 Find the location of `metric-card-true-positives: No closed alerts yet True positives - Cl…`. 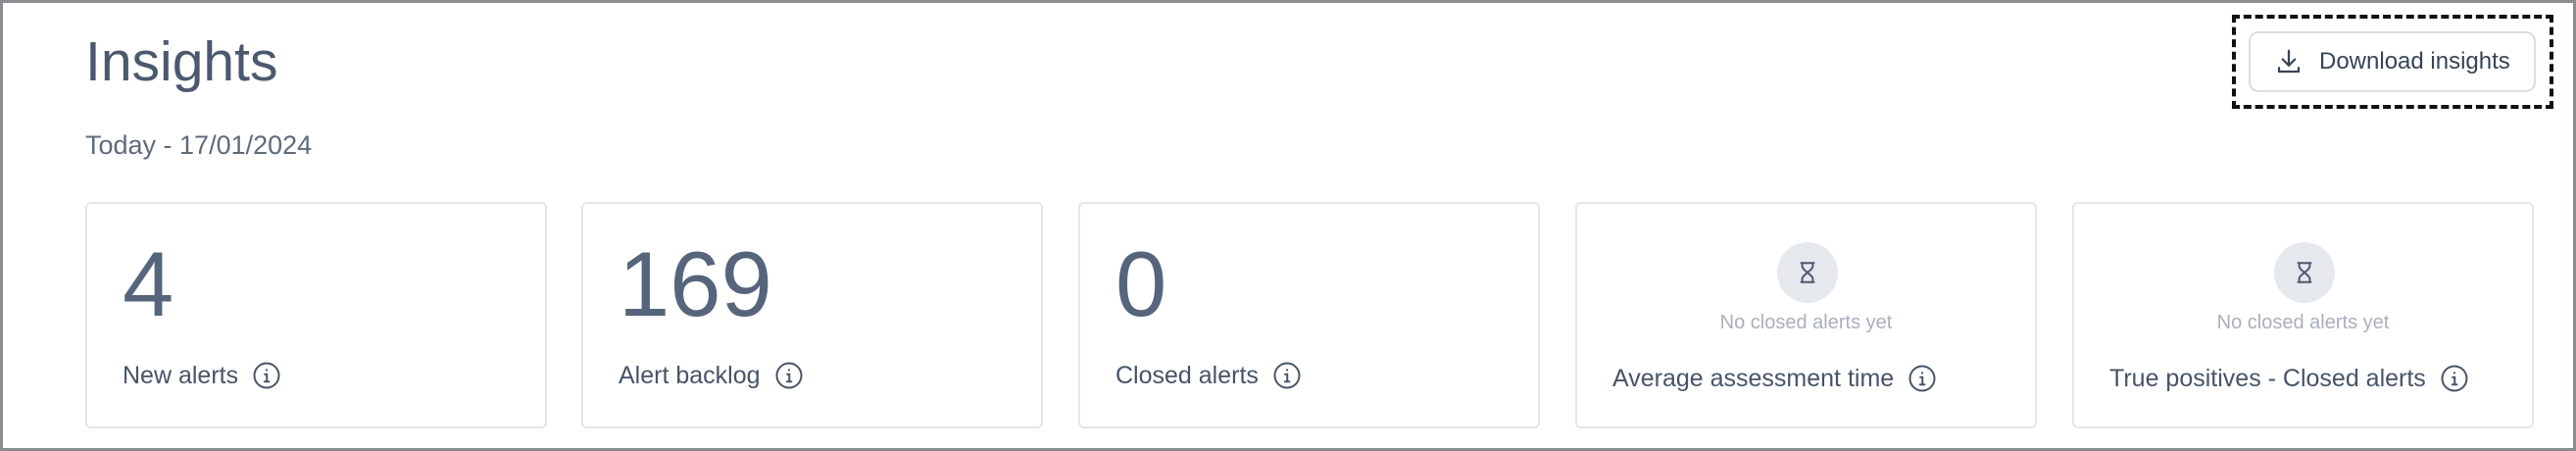

metric-card-true-positives: No closed alerts yet True positives - Cl… is located at coordinates (2303, 315).